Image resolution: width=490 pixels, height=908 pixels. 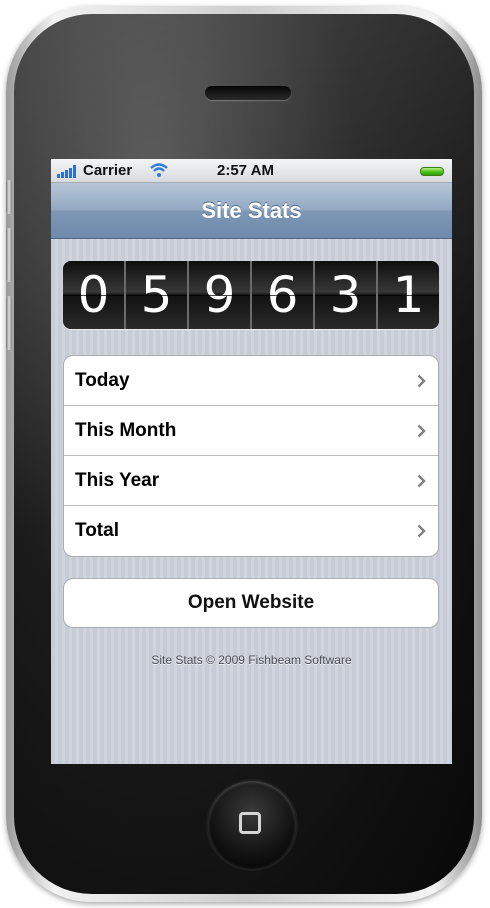 I want to click on navigation-bar: Site Stats, so click(x=251, y=211).